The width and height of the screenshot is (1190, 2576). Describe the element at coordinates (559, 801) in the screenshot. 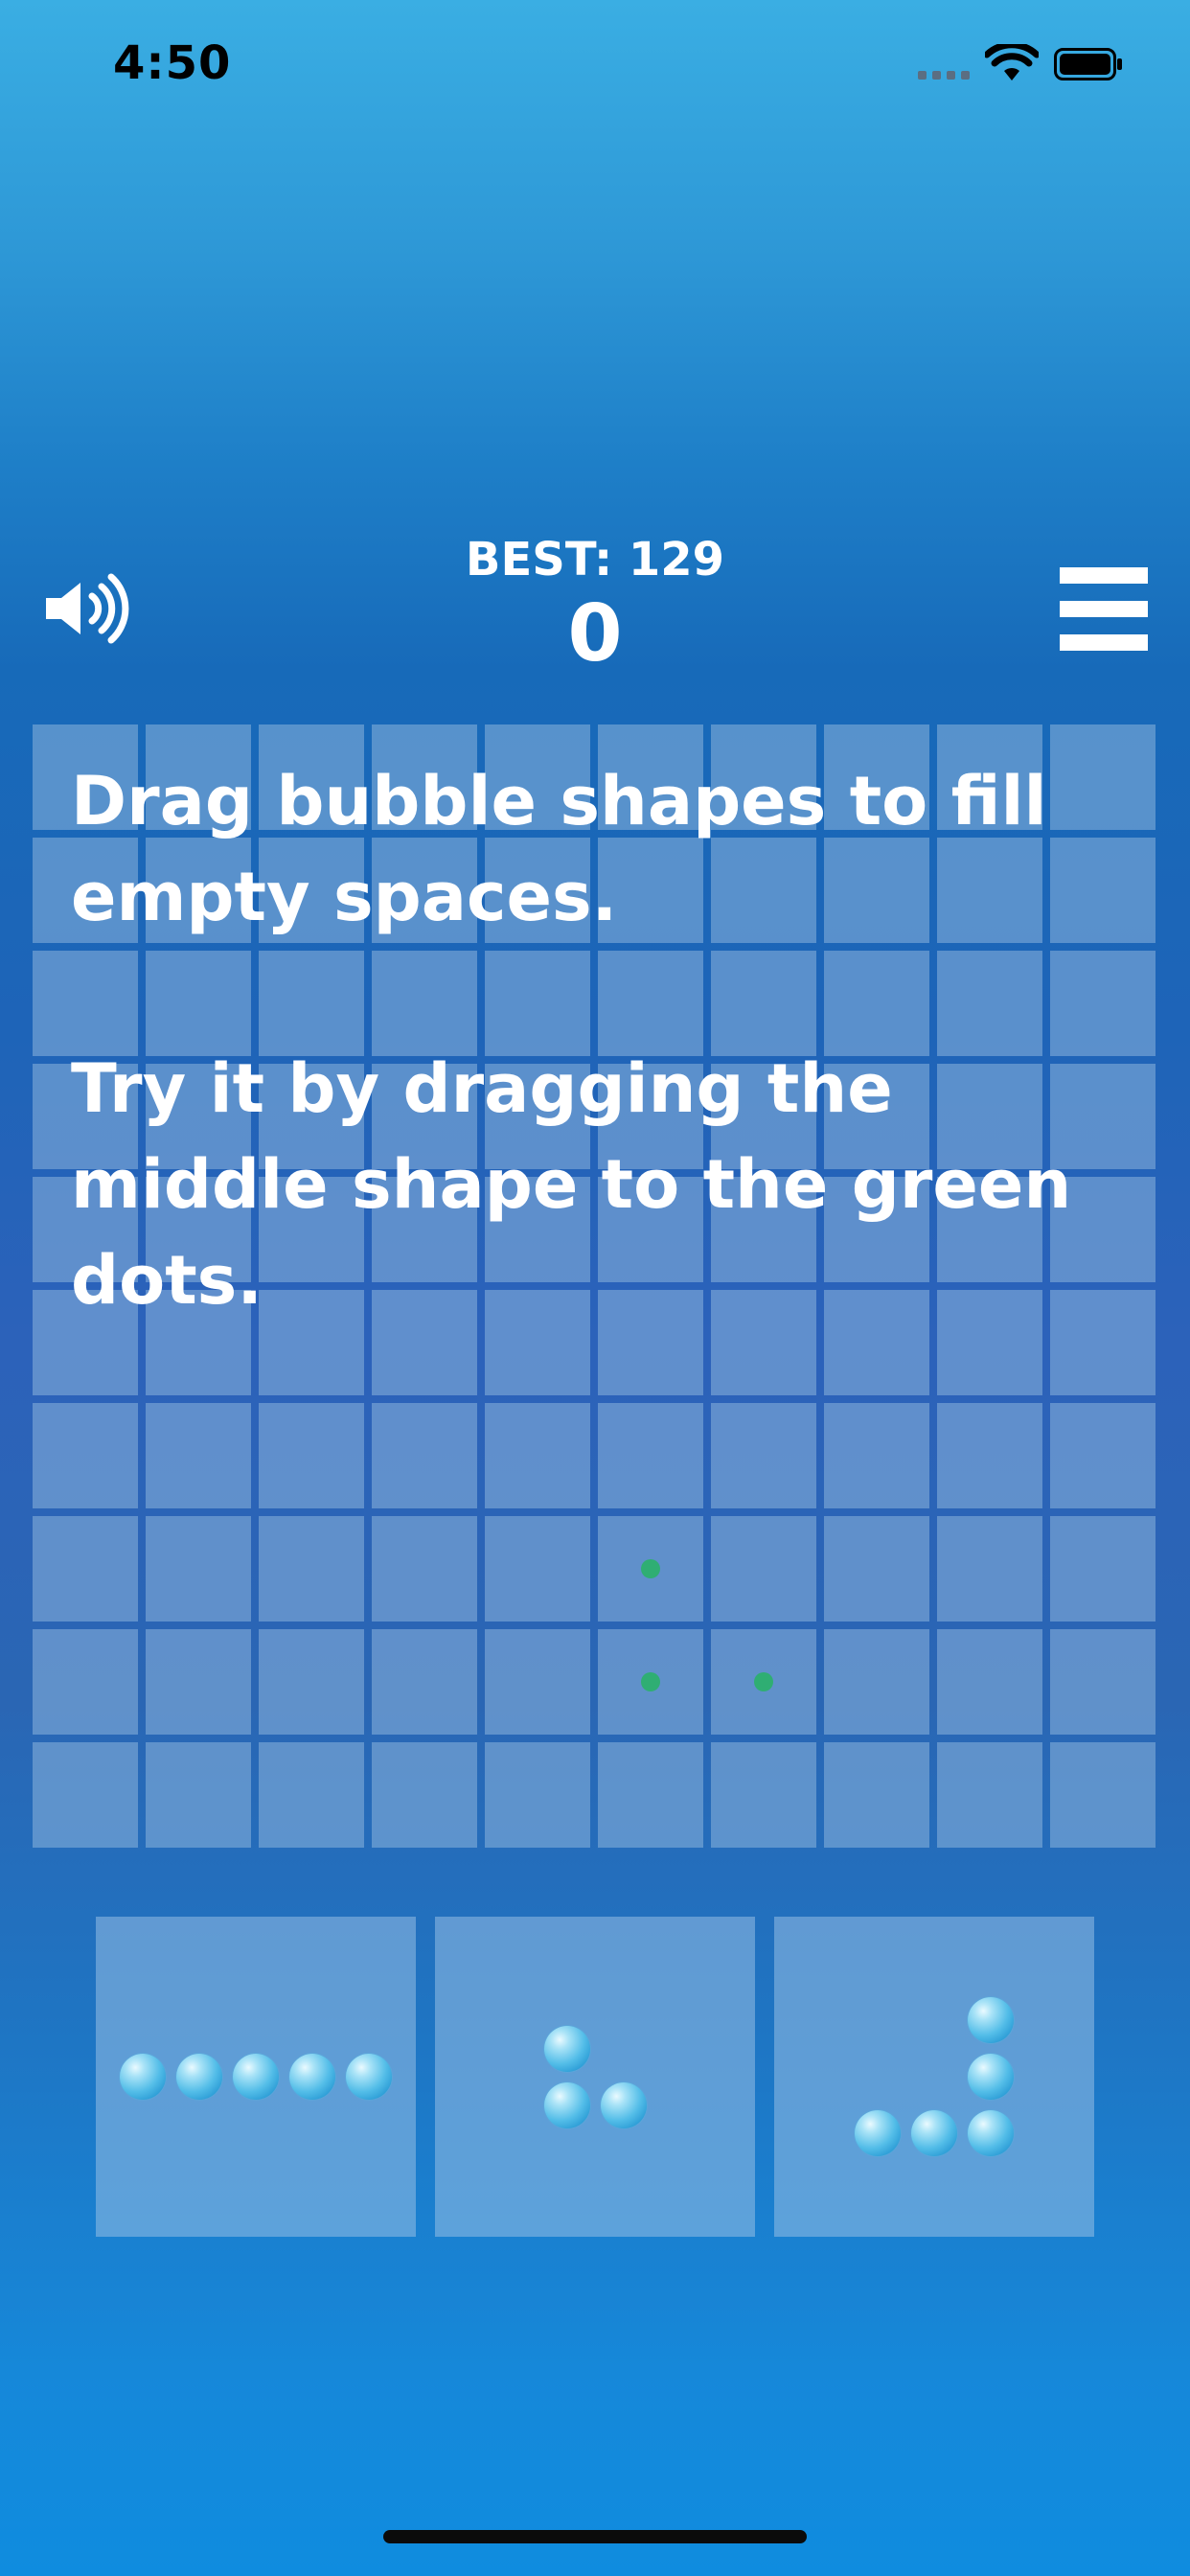

I see `instruction-line: Drag bubble shapes to fill` at that location.